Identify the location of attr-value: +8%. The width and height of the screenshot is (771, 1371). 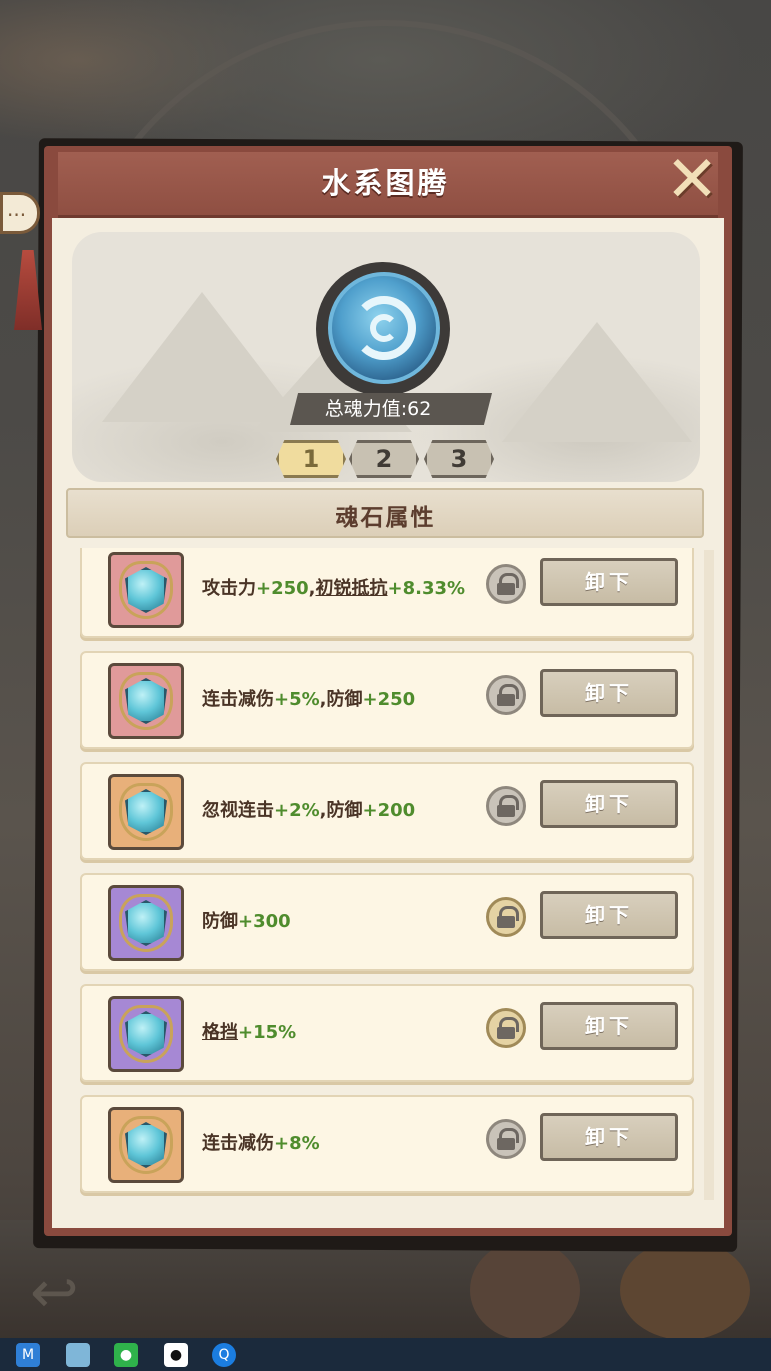
(297, 1143).